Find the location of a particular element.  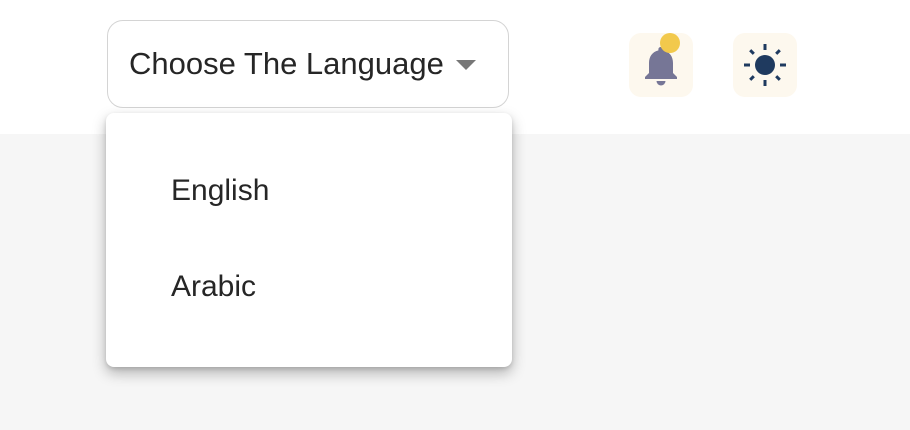

notifications-button is located at coordinates (661, 65).